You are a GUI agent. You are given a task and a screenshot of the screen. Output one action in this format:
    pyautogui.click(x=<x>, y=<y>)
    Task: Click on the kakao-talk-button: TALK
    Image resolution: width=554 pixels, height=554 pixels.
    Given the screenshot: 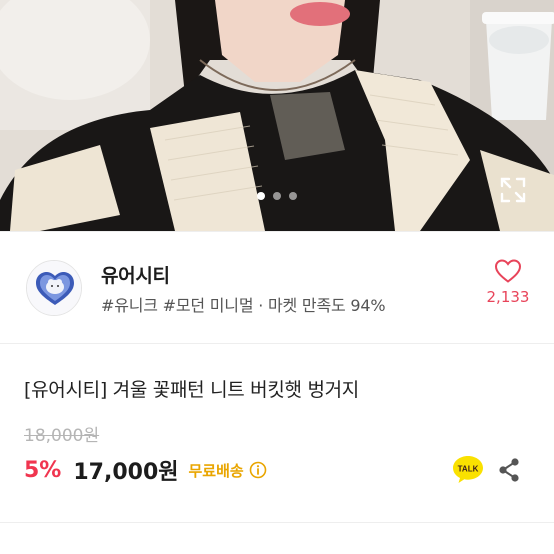 What is the action you would take?
    pyautogui.click(x=468, y=469)
    